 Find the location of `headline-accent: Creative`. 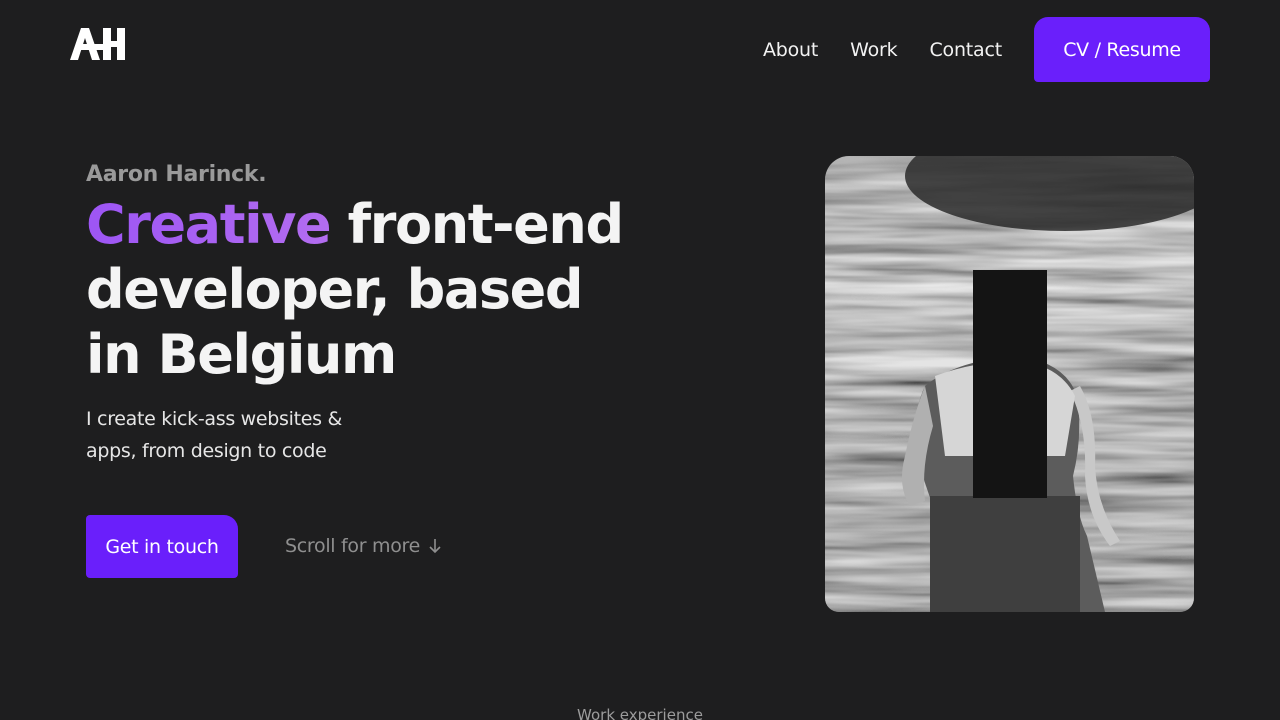

headline-accent: Creative is located at coordinates (209, 224).